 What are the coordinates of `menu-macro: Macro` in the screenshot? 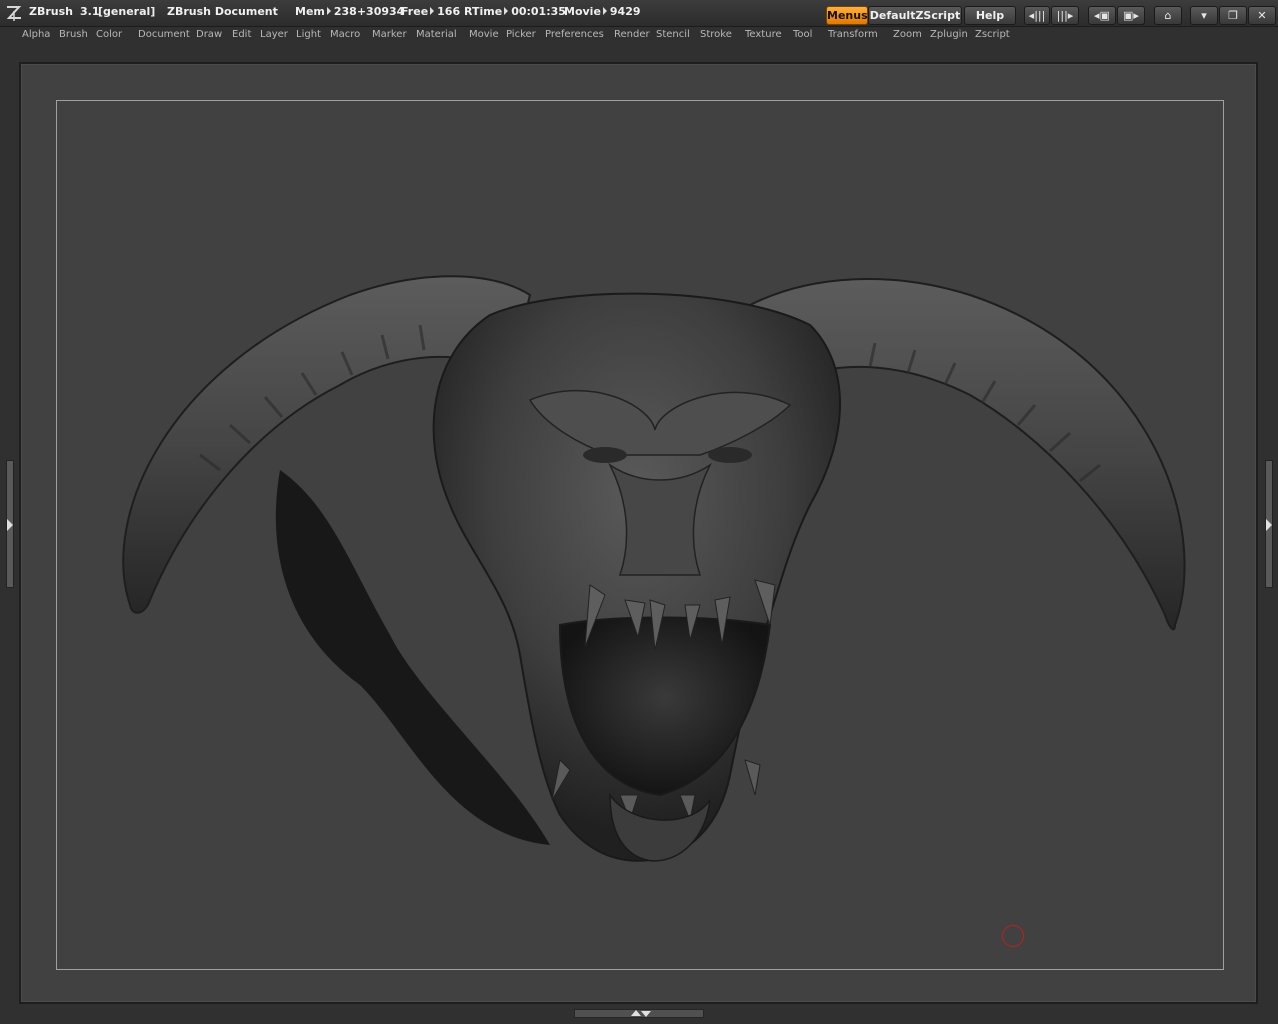 It's located at (345, 34).